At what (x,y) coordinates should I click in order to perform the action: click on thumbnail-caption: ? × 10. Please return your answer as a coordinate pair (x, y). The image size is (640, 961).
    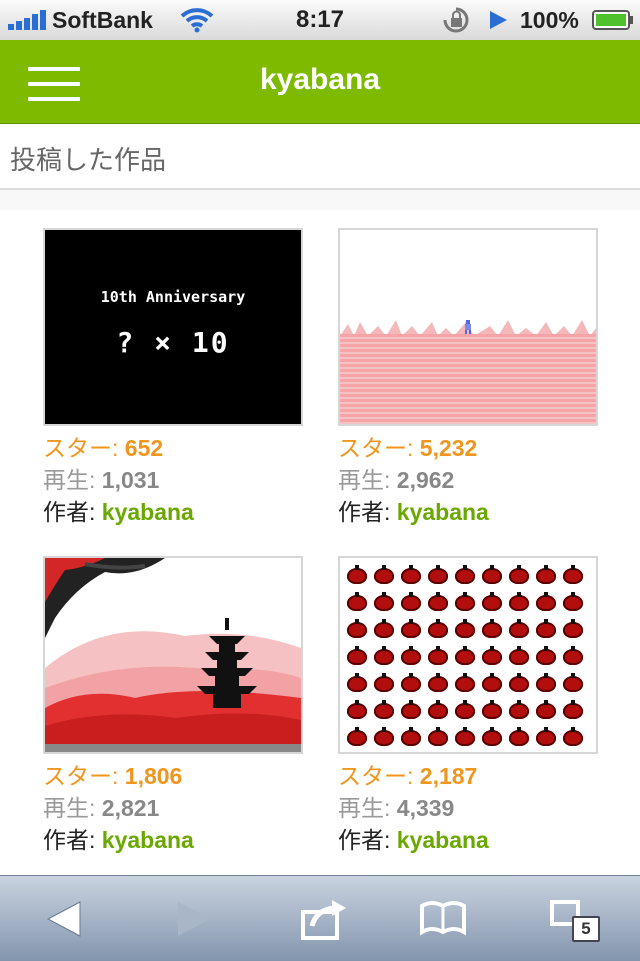
    Looking at the image, I should click on (173, 342).